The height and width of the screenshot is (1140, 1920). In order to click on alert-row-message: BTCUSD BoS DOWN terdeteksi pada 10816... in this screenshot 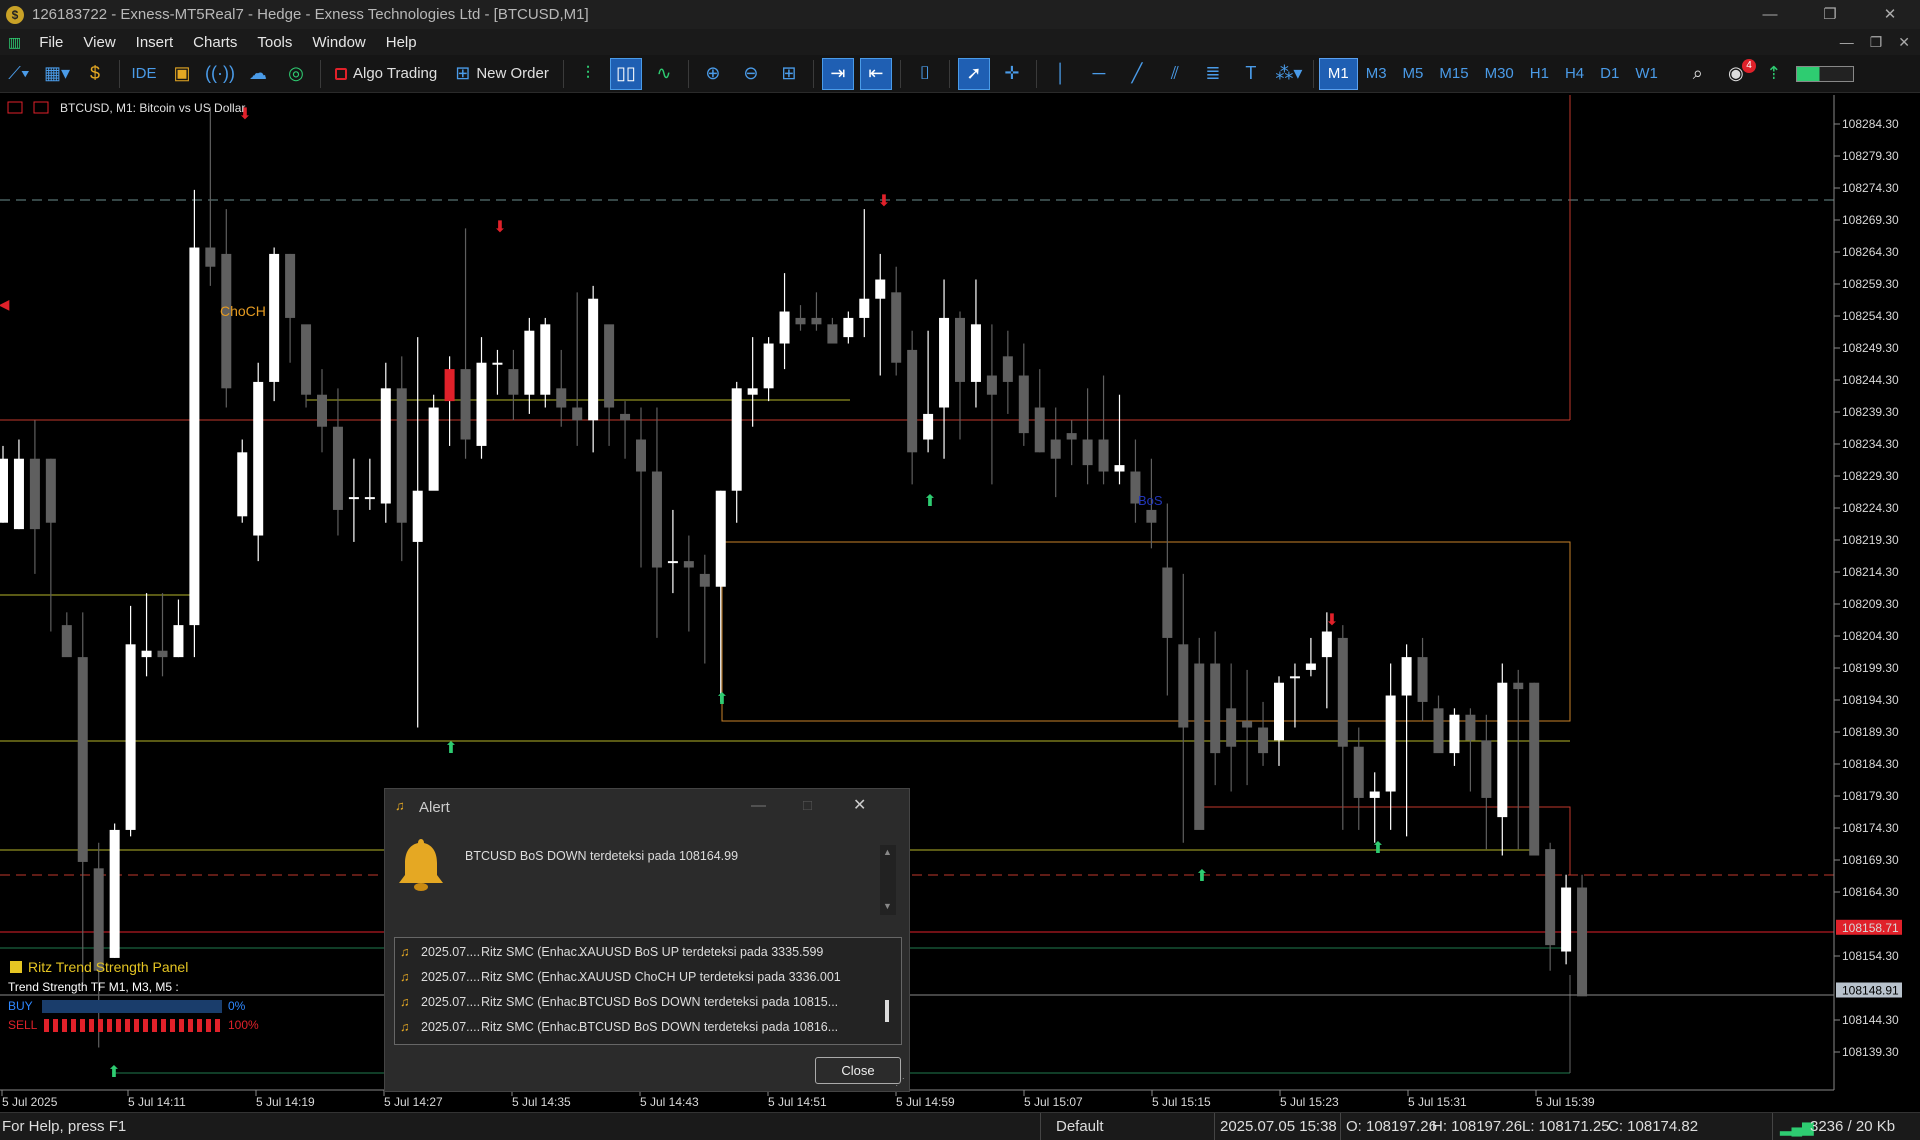, I will do `click(709, 1027)`.